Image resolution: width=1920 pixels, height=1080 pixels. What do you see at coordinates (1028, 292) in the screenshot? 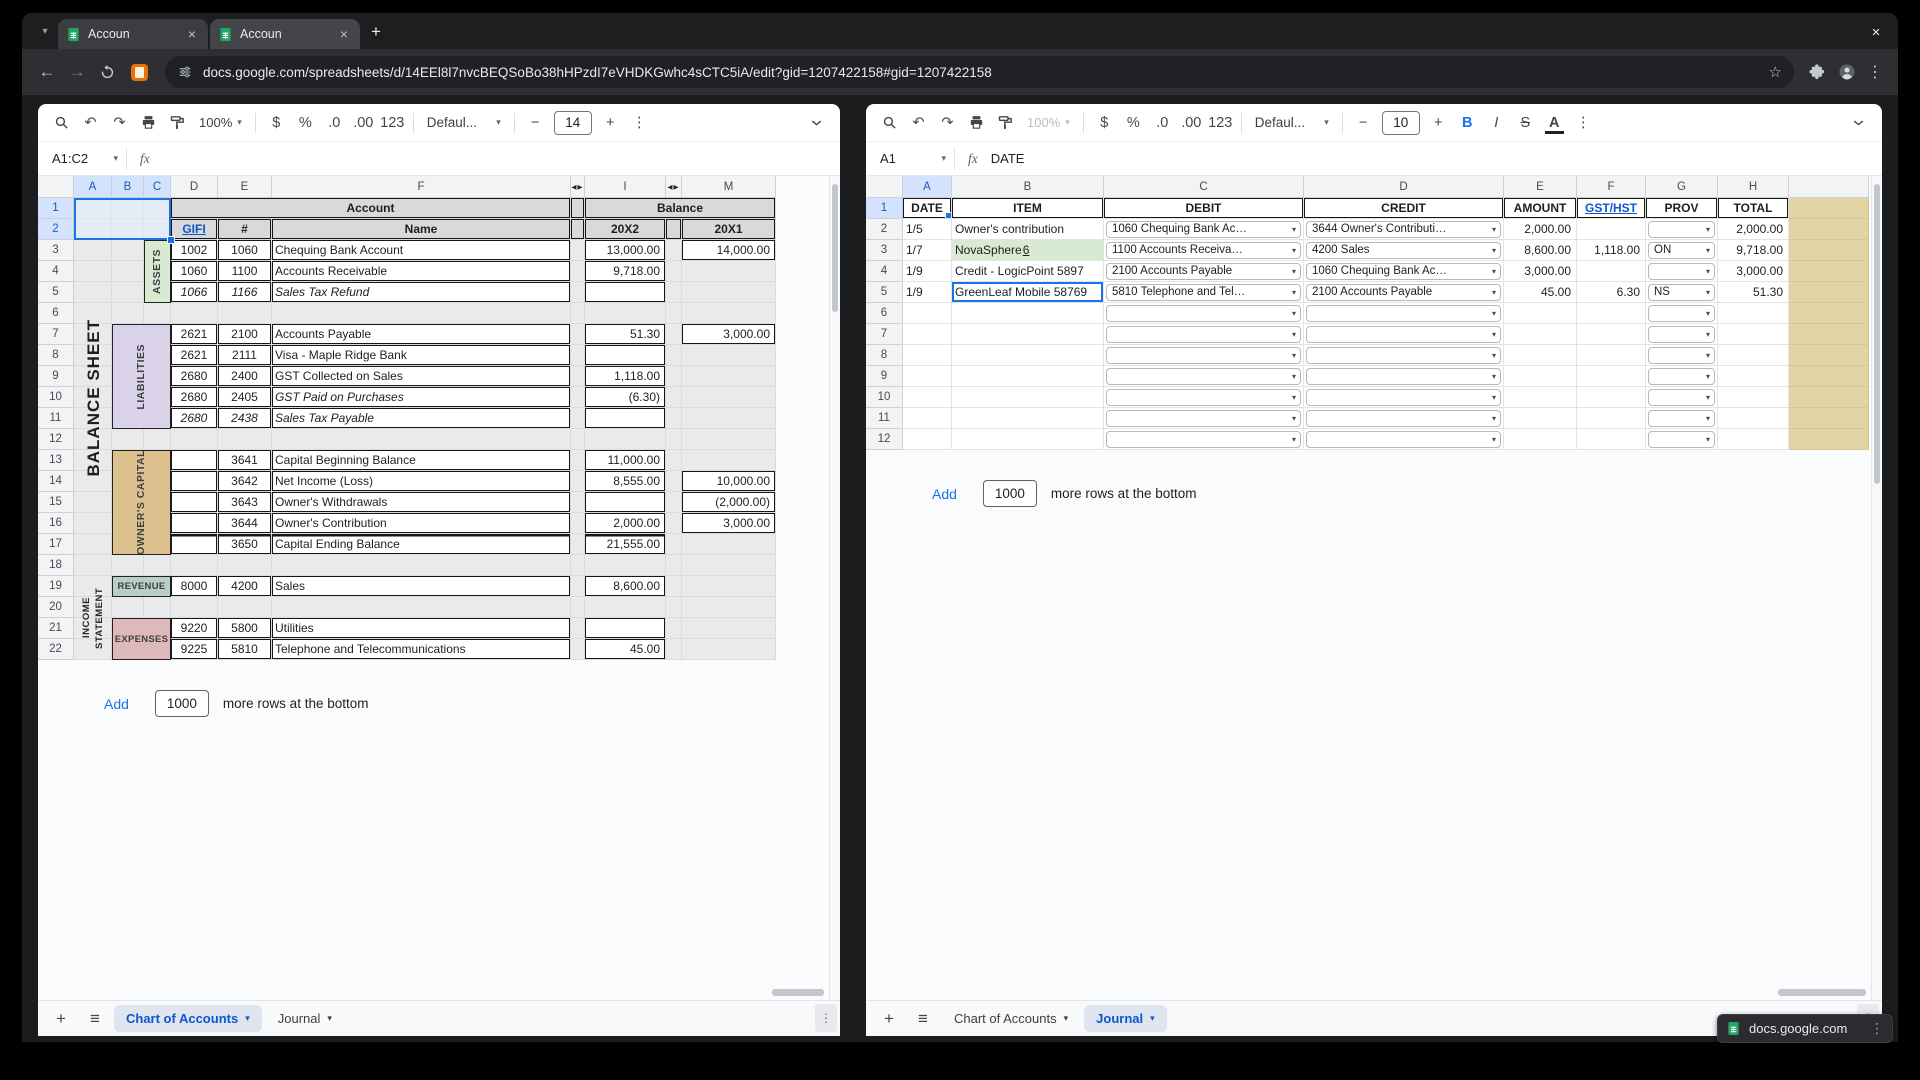
I see `cell-B-5: GreenLeaf Mobile 58769` at bounding box center [1028, 292].